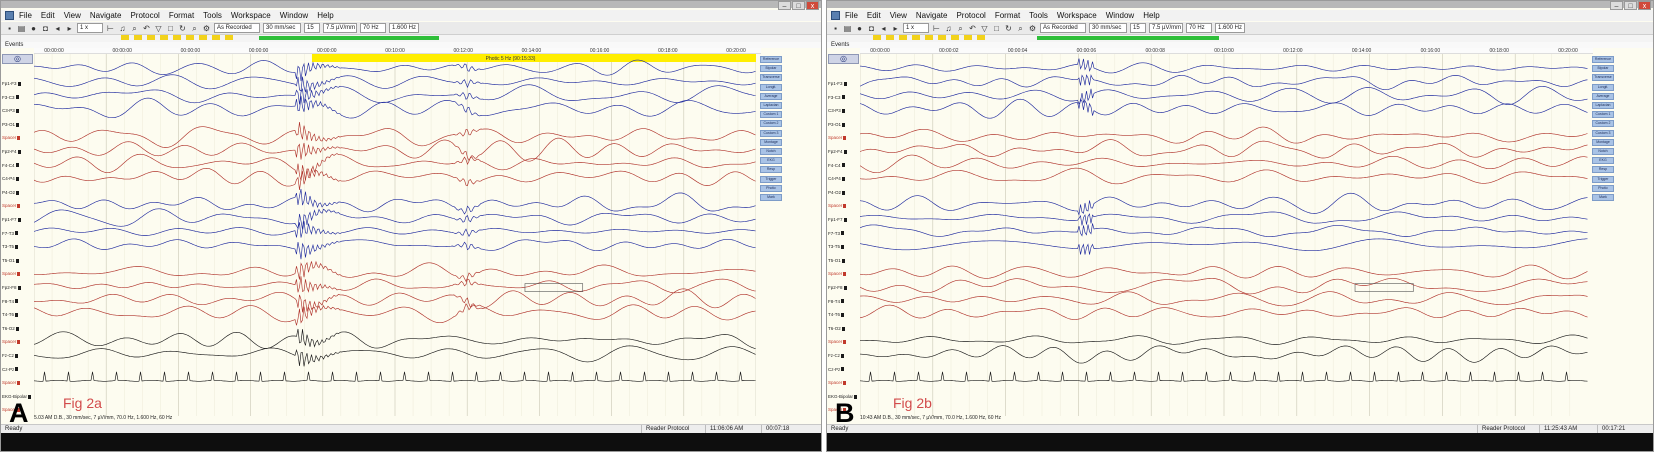 The width and height of the screenshot is (1654, 468). What do you see at coordinates (17, 260) in the screenshot?
I see `channel-label: T5-O1` at bounding box center [17, 260].